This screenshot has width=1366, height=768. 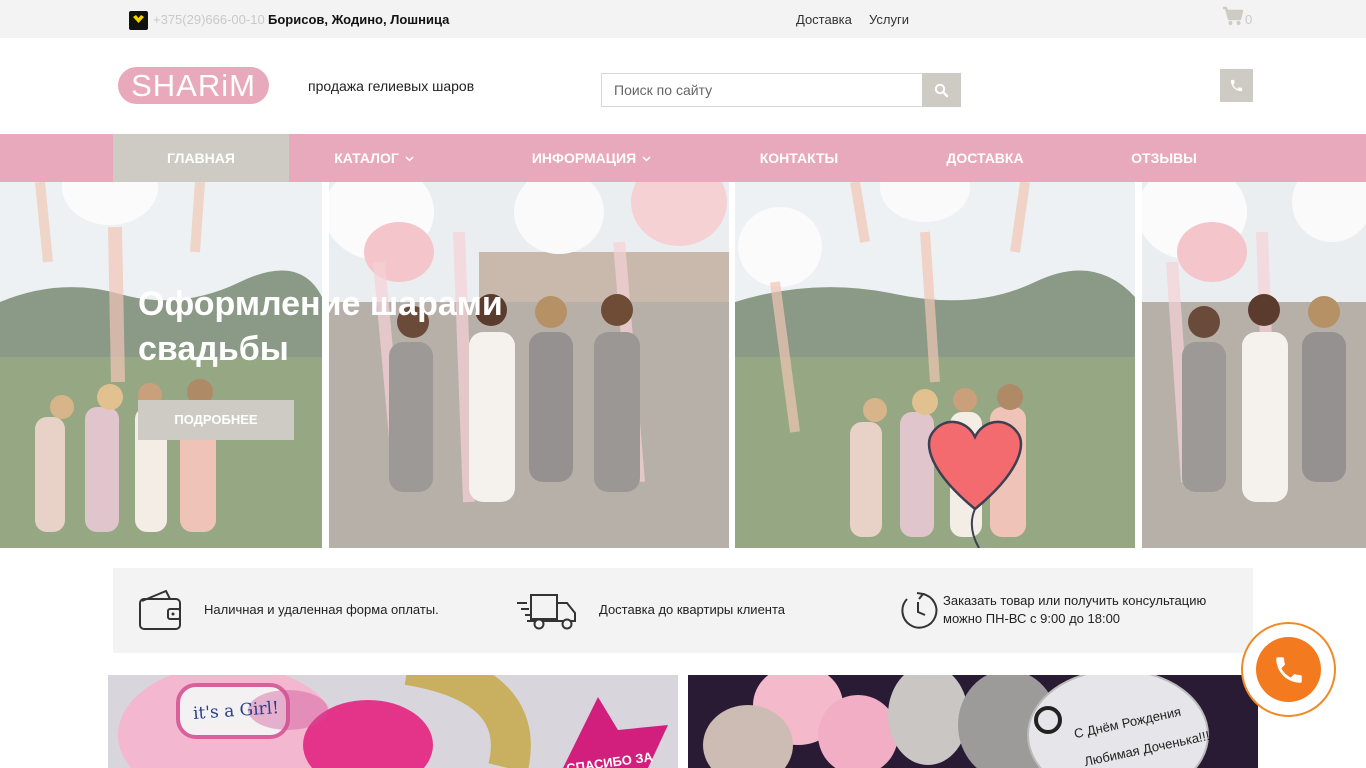 I want to click on nav-item-info: Информация, so click(x=591, y=158).